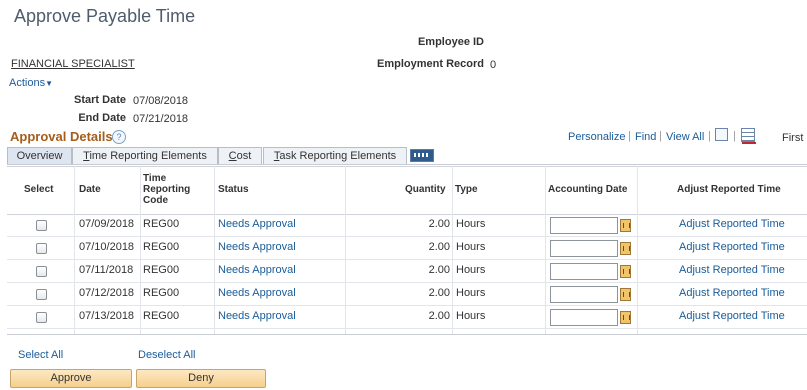 The height and width of the screenshot is (390, 807). I want to click on col-select: Select, so click(39, 189).